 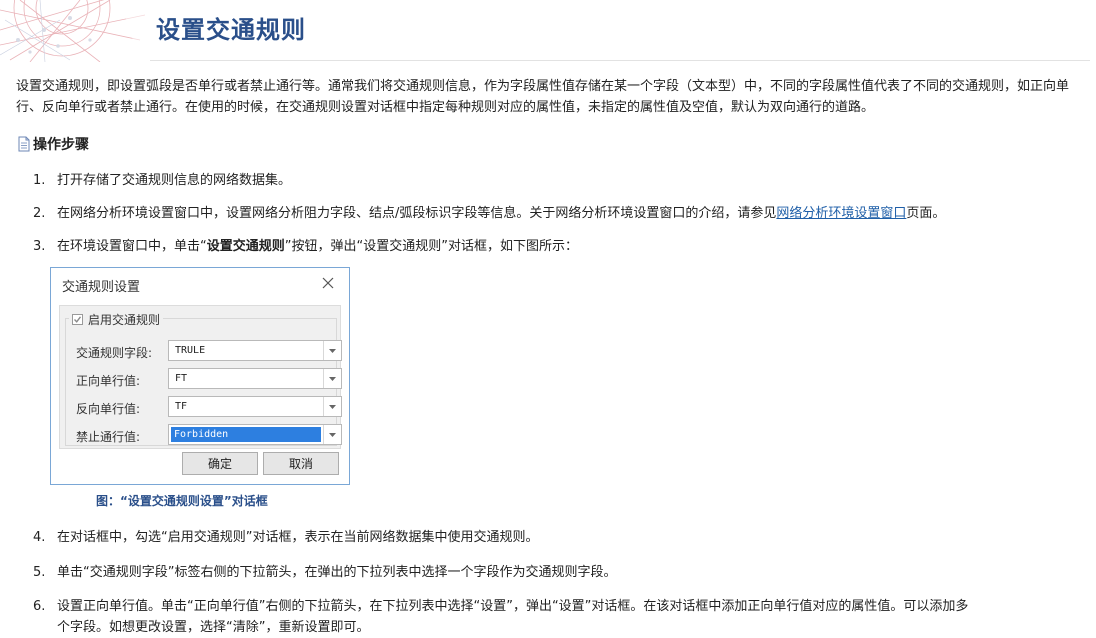 I want to click on steps-heading-label: 操作步骤, so click(x=61, y=145).